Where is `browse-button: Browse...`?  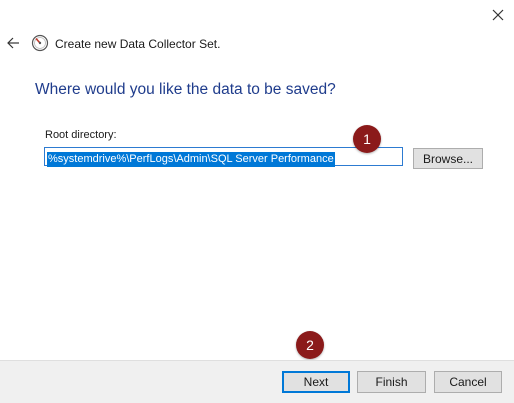
browse-button: Browse... is located at coordinates (448, 158).